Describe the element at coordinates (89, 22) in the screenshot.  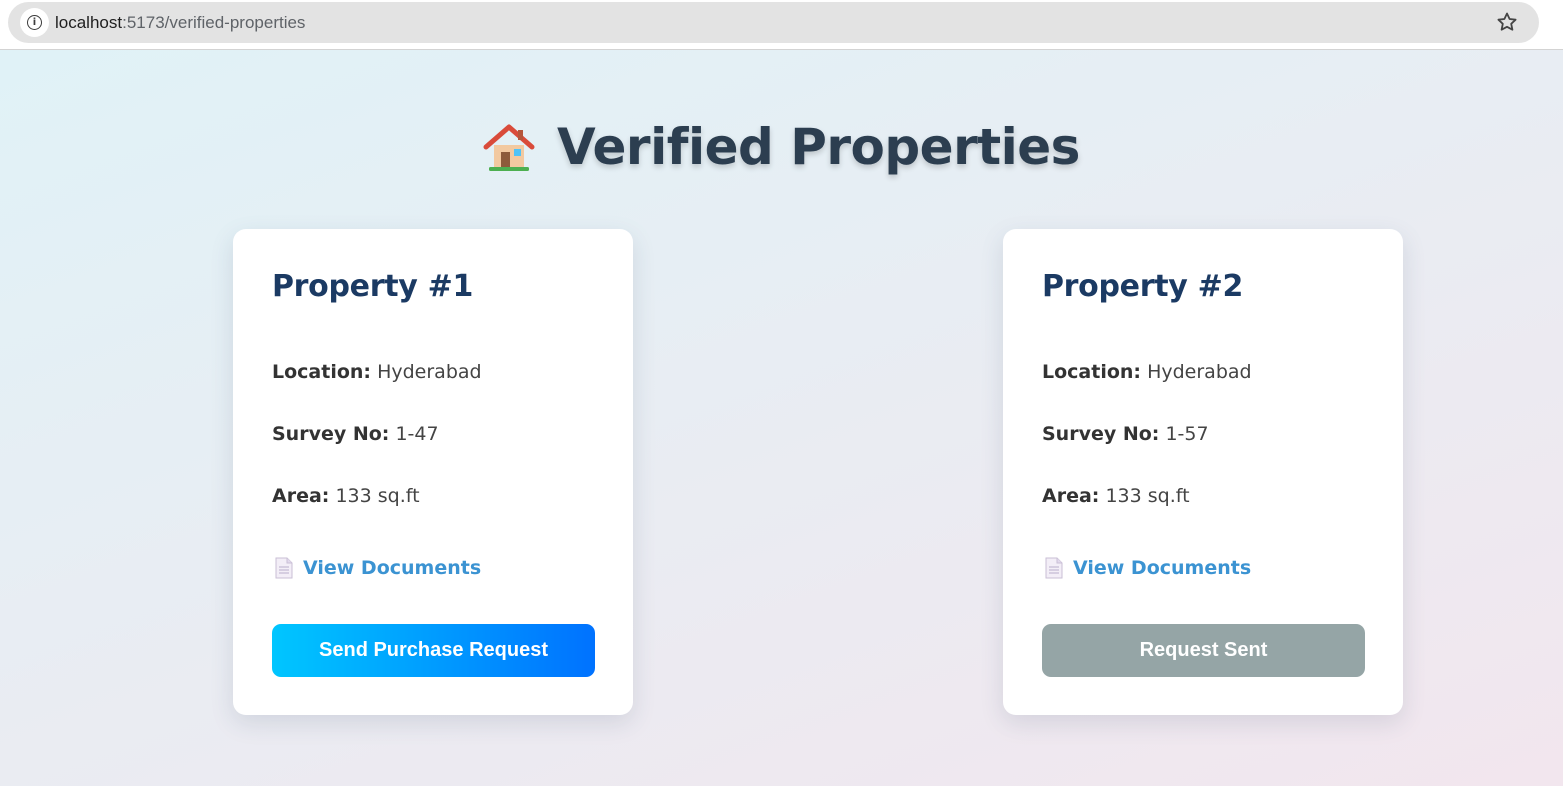
I see `url-host: localhost` at that location.